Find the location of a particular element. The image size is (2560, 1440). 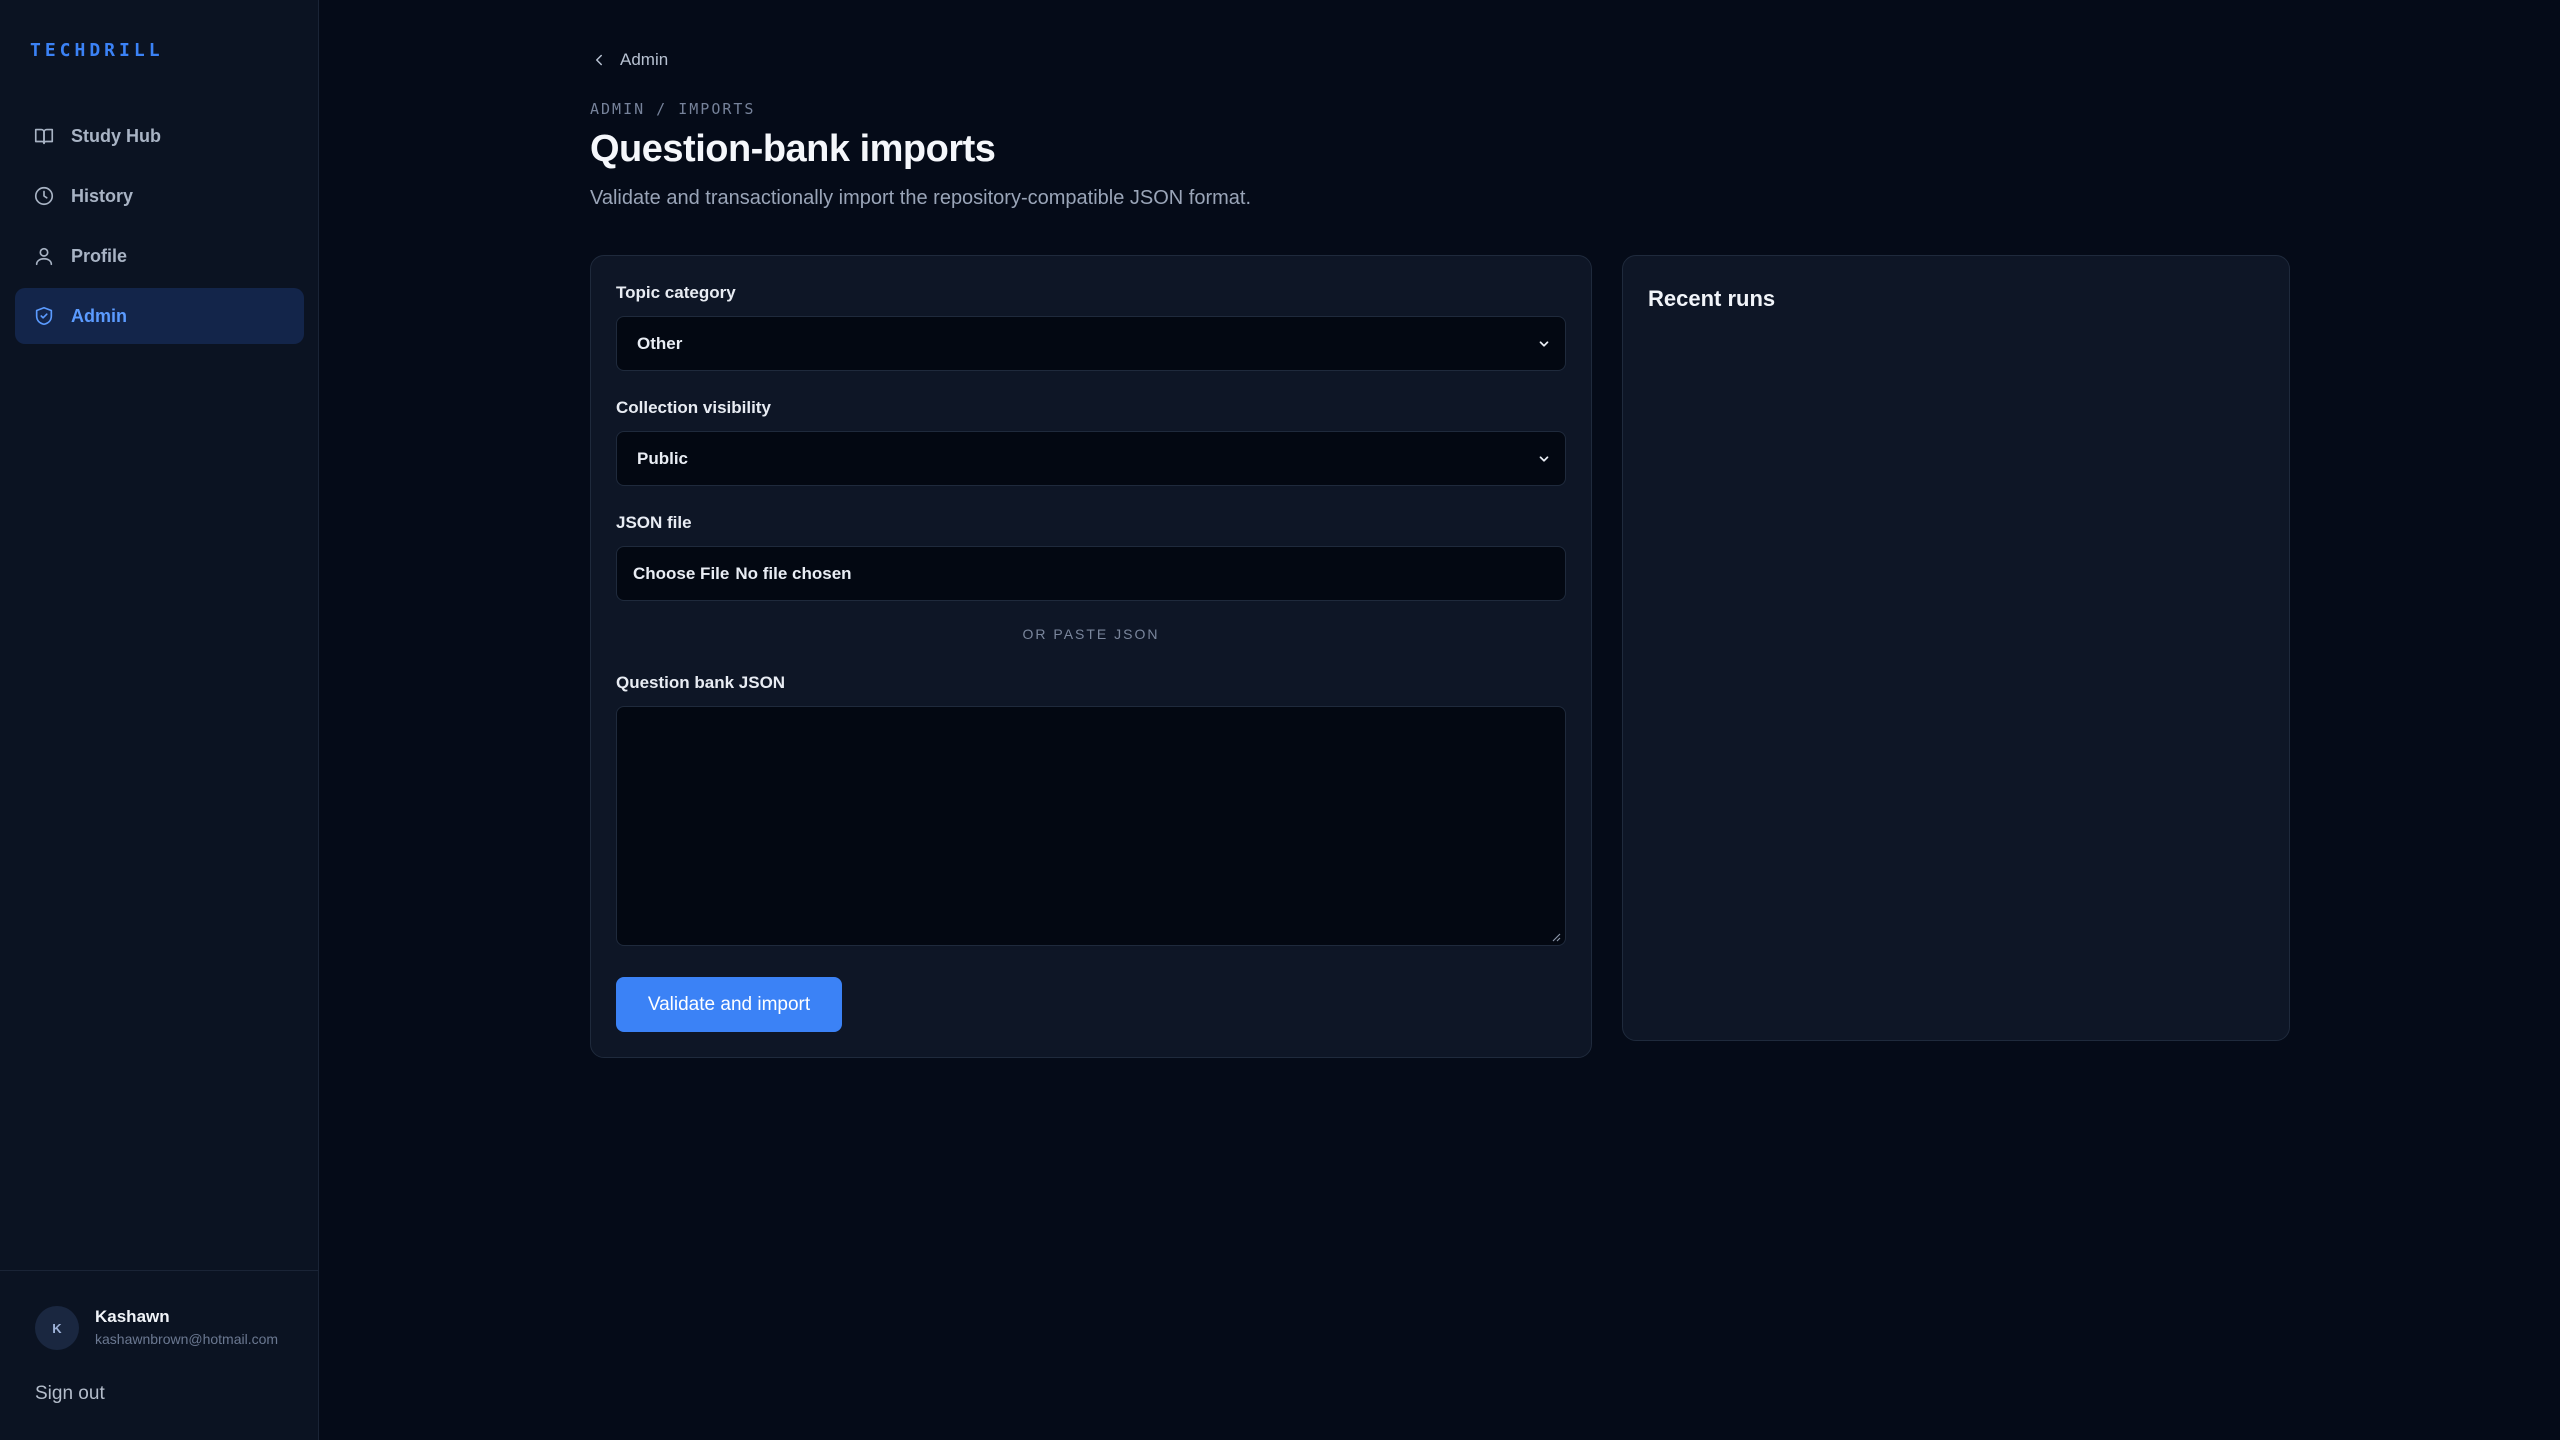

sidebar-item-study-hub: Study Hub is located at coordinates (159, 136).